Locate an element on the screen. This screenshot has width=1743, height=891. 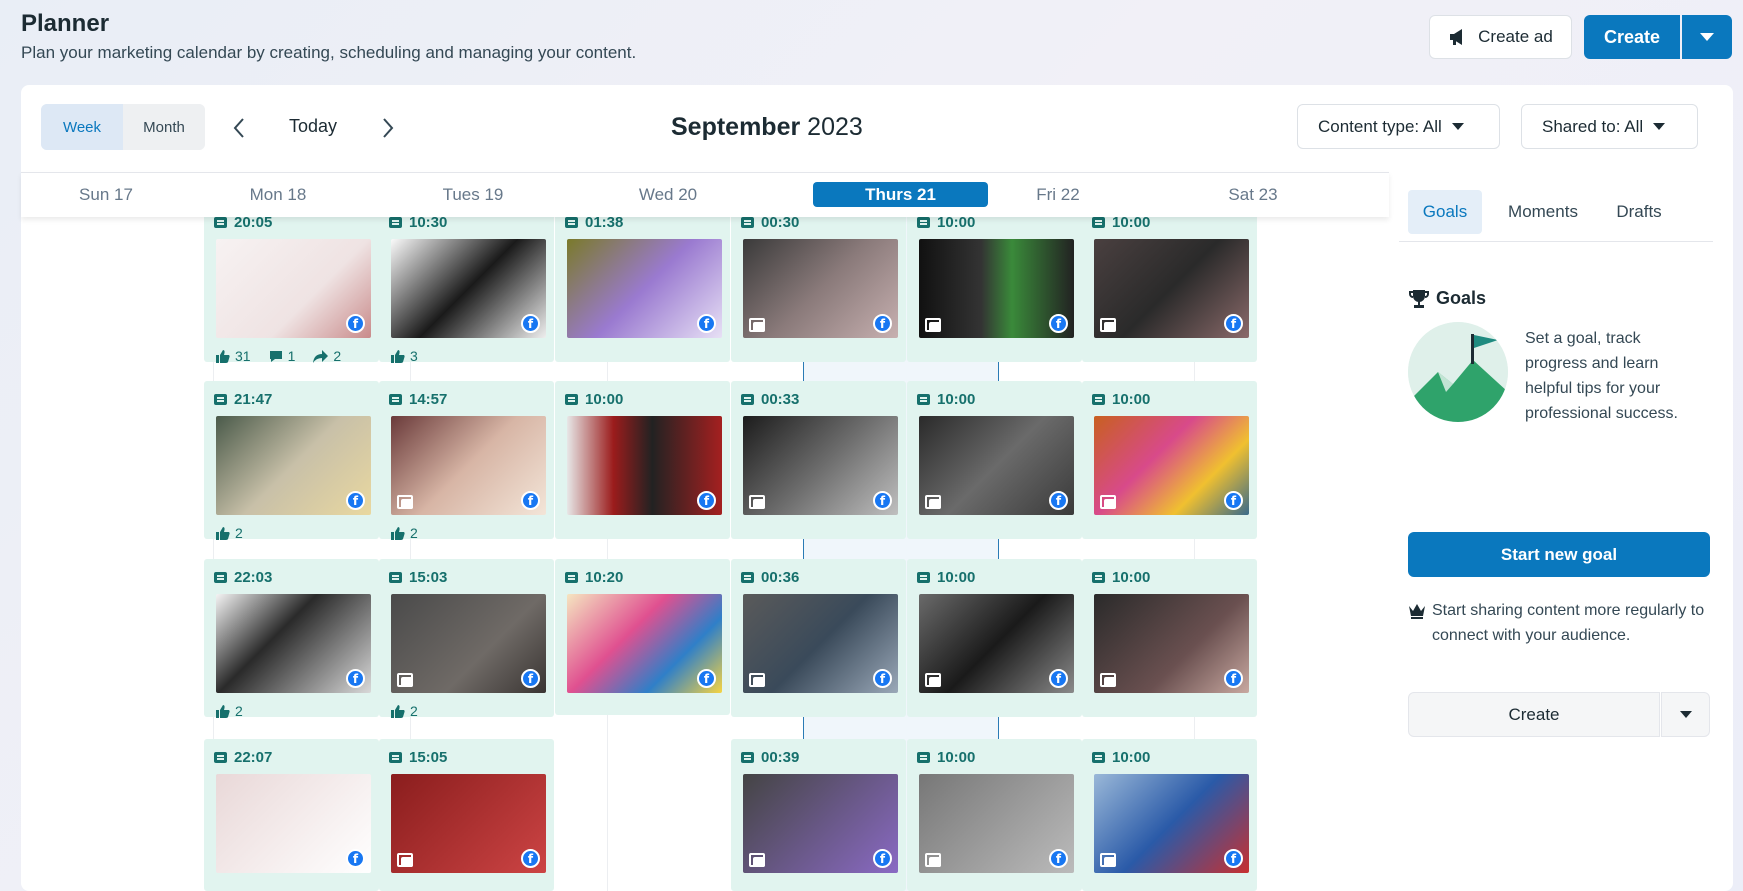
post-card: 14:57 f 2 is located at coordinates (466, 461).